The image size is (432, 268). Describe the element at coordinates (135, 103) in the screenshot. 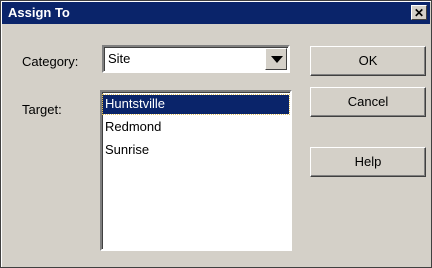

I see `list-item-label: Huntstville` at that location.